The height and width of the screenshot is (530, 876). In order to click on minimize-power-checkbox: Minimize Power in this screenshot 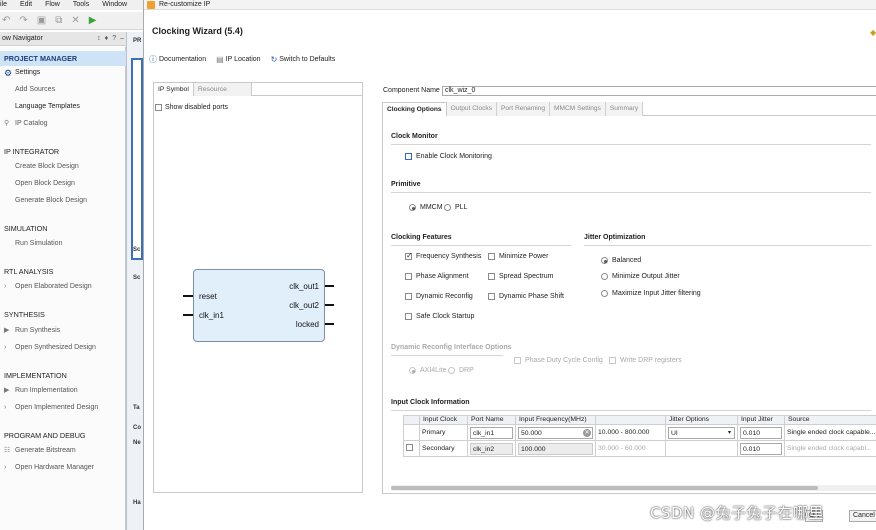, I will do `click(518, 256)`.